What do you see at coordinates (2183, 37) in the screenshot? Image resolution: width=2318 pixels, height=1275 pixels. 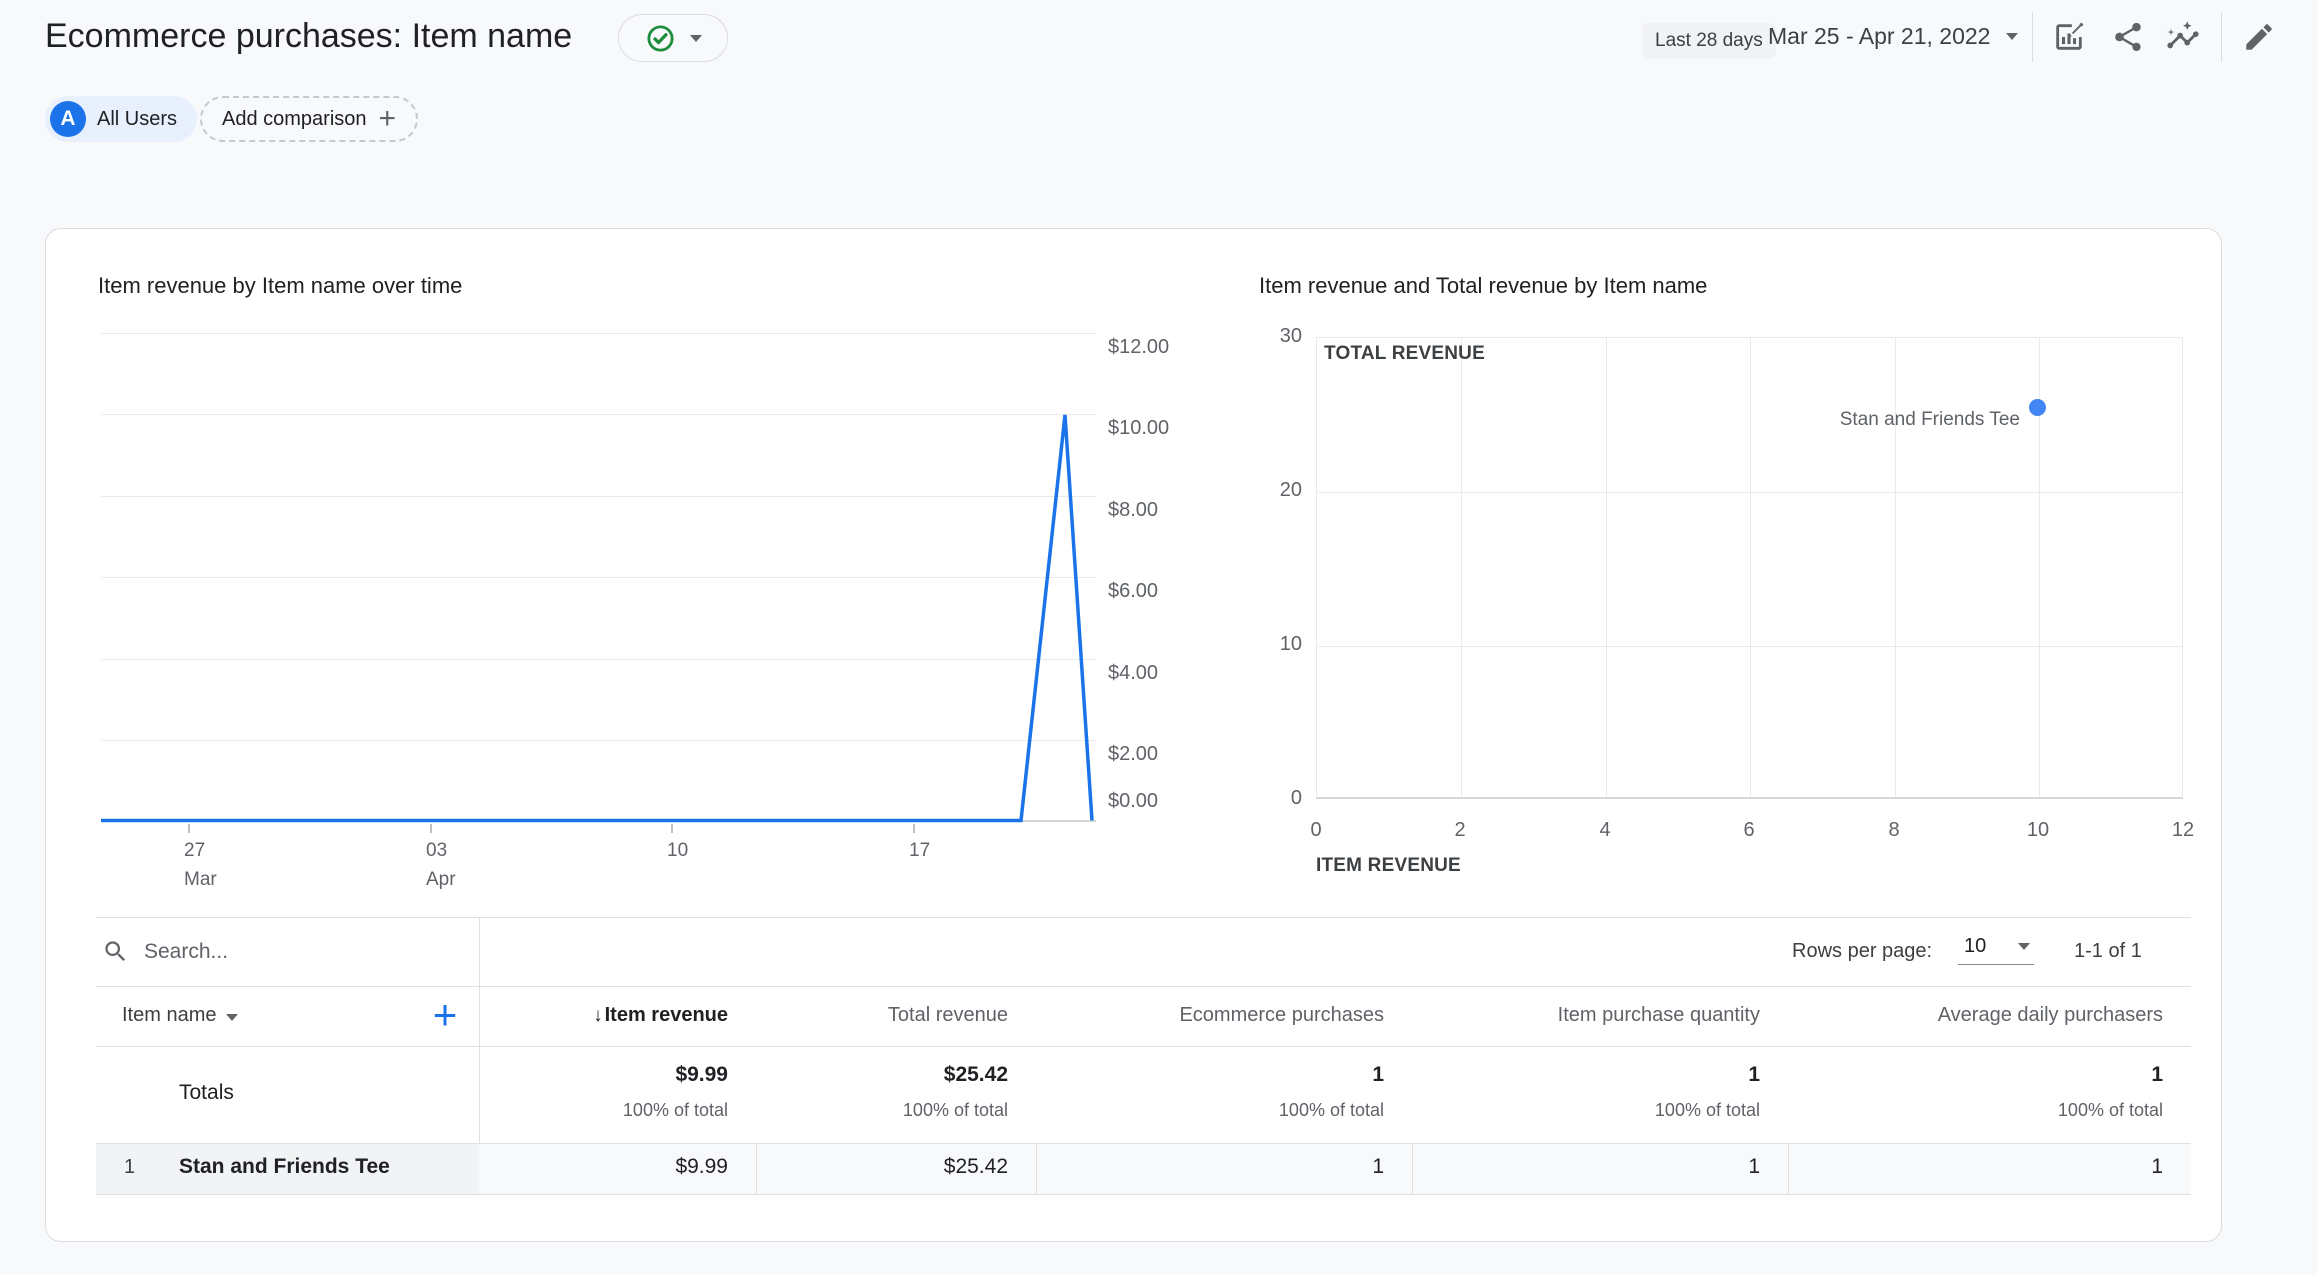 I see `insights-icon` at bounding box center [2183, 37].